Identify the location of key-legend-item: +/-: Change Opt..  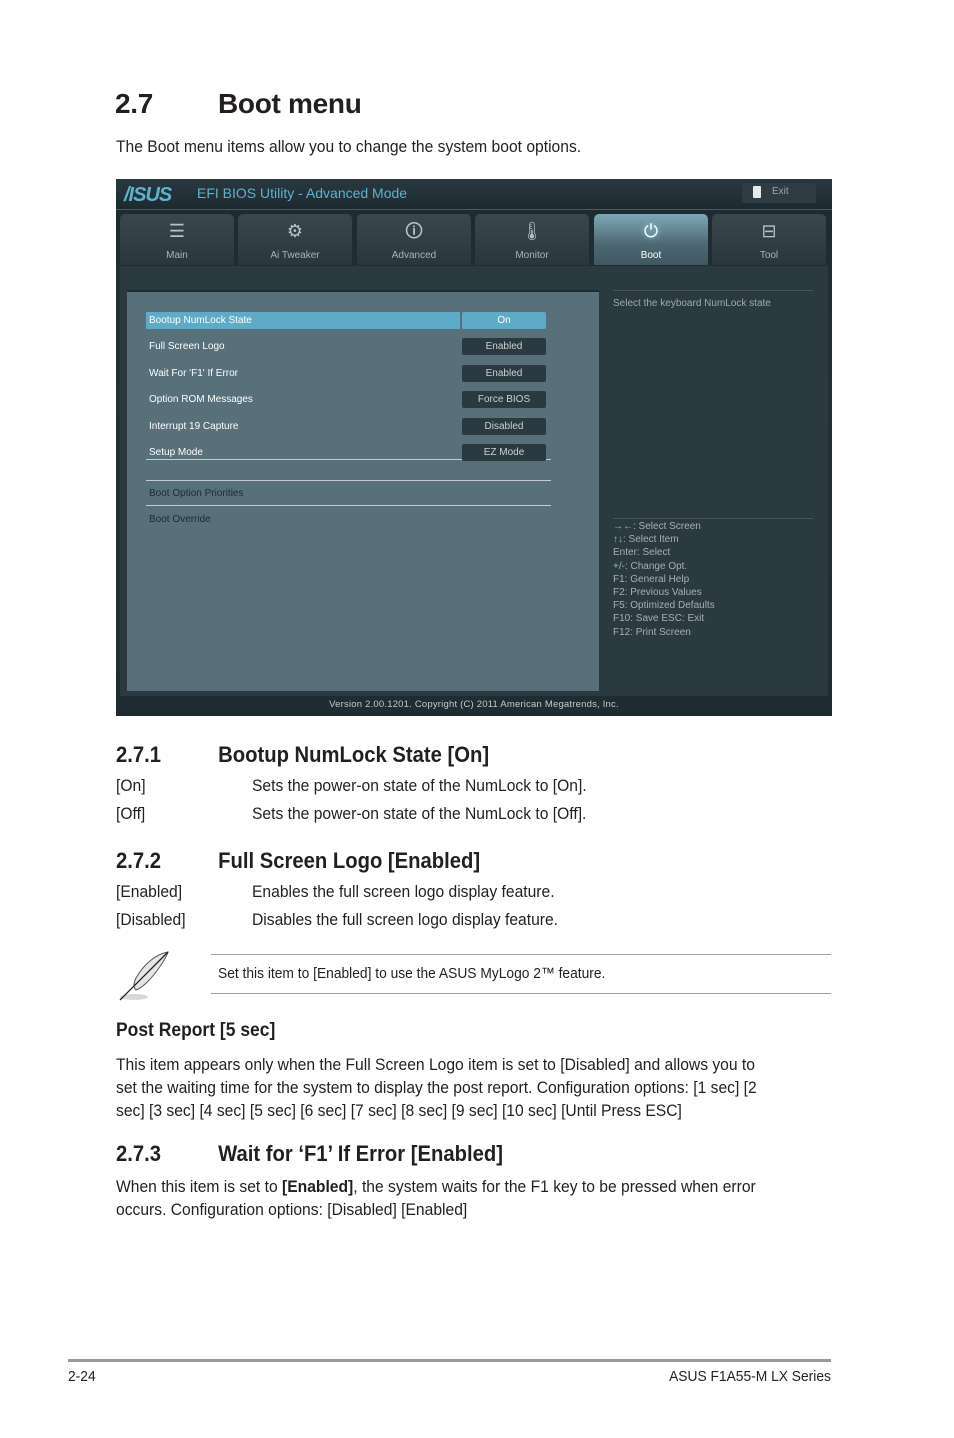
(650, 566).